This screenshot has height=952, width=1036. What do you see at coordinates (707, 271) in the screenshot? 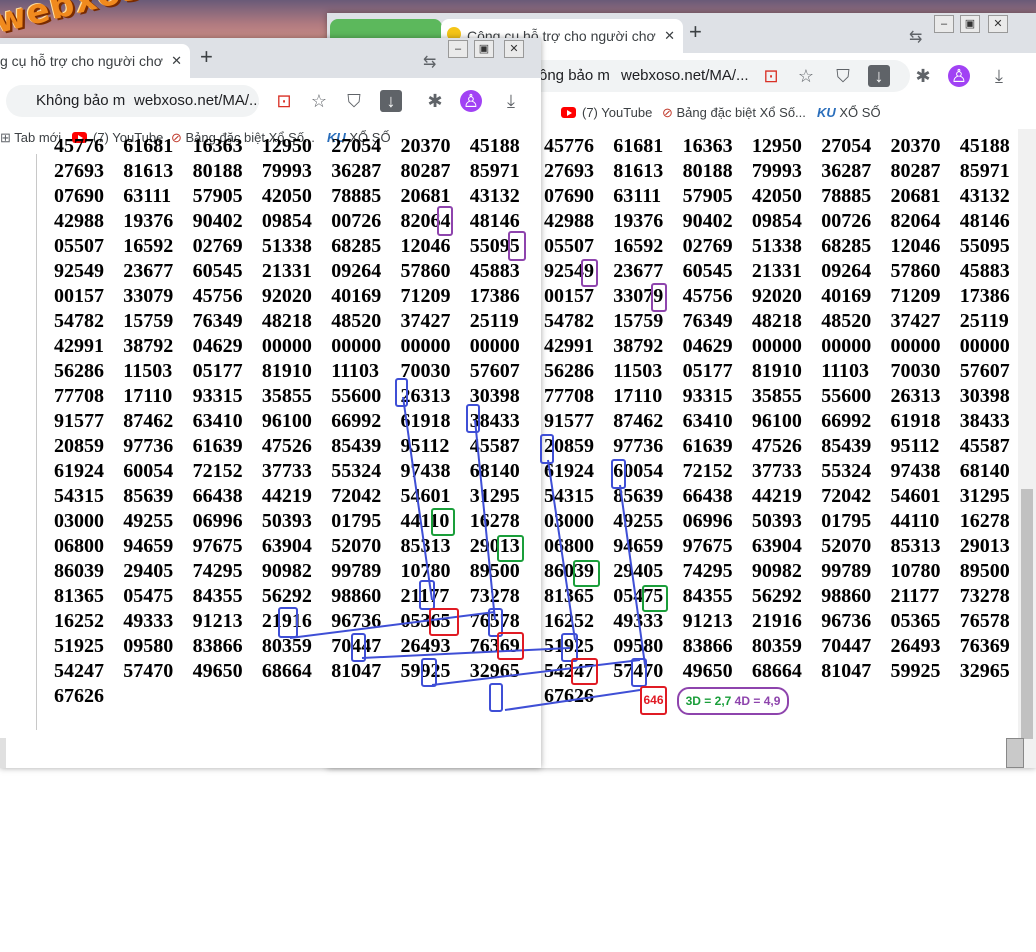
I see `grid-cell: 60545` at bounding box center [707, 271].